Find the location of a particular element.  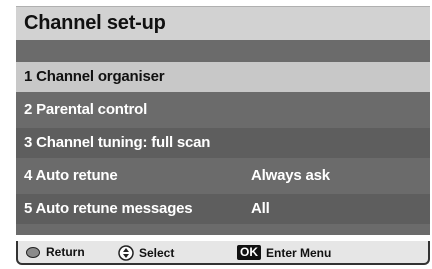

menu-item-label: 2 Parental control is located at coordinates (86, 109).